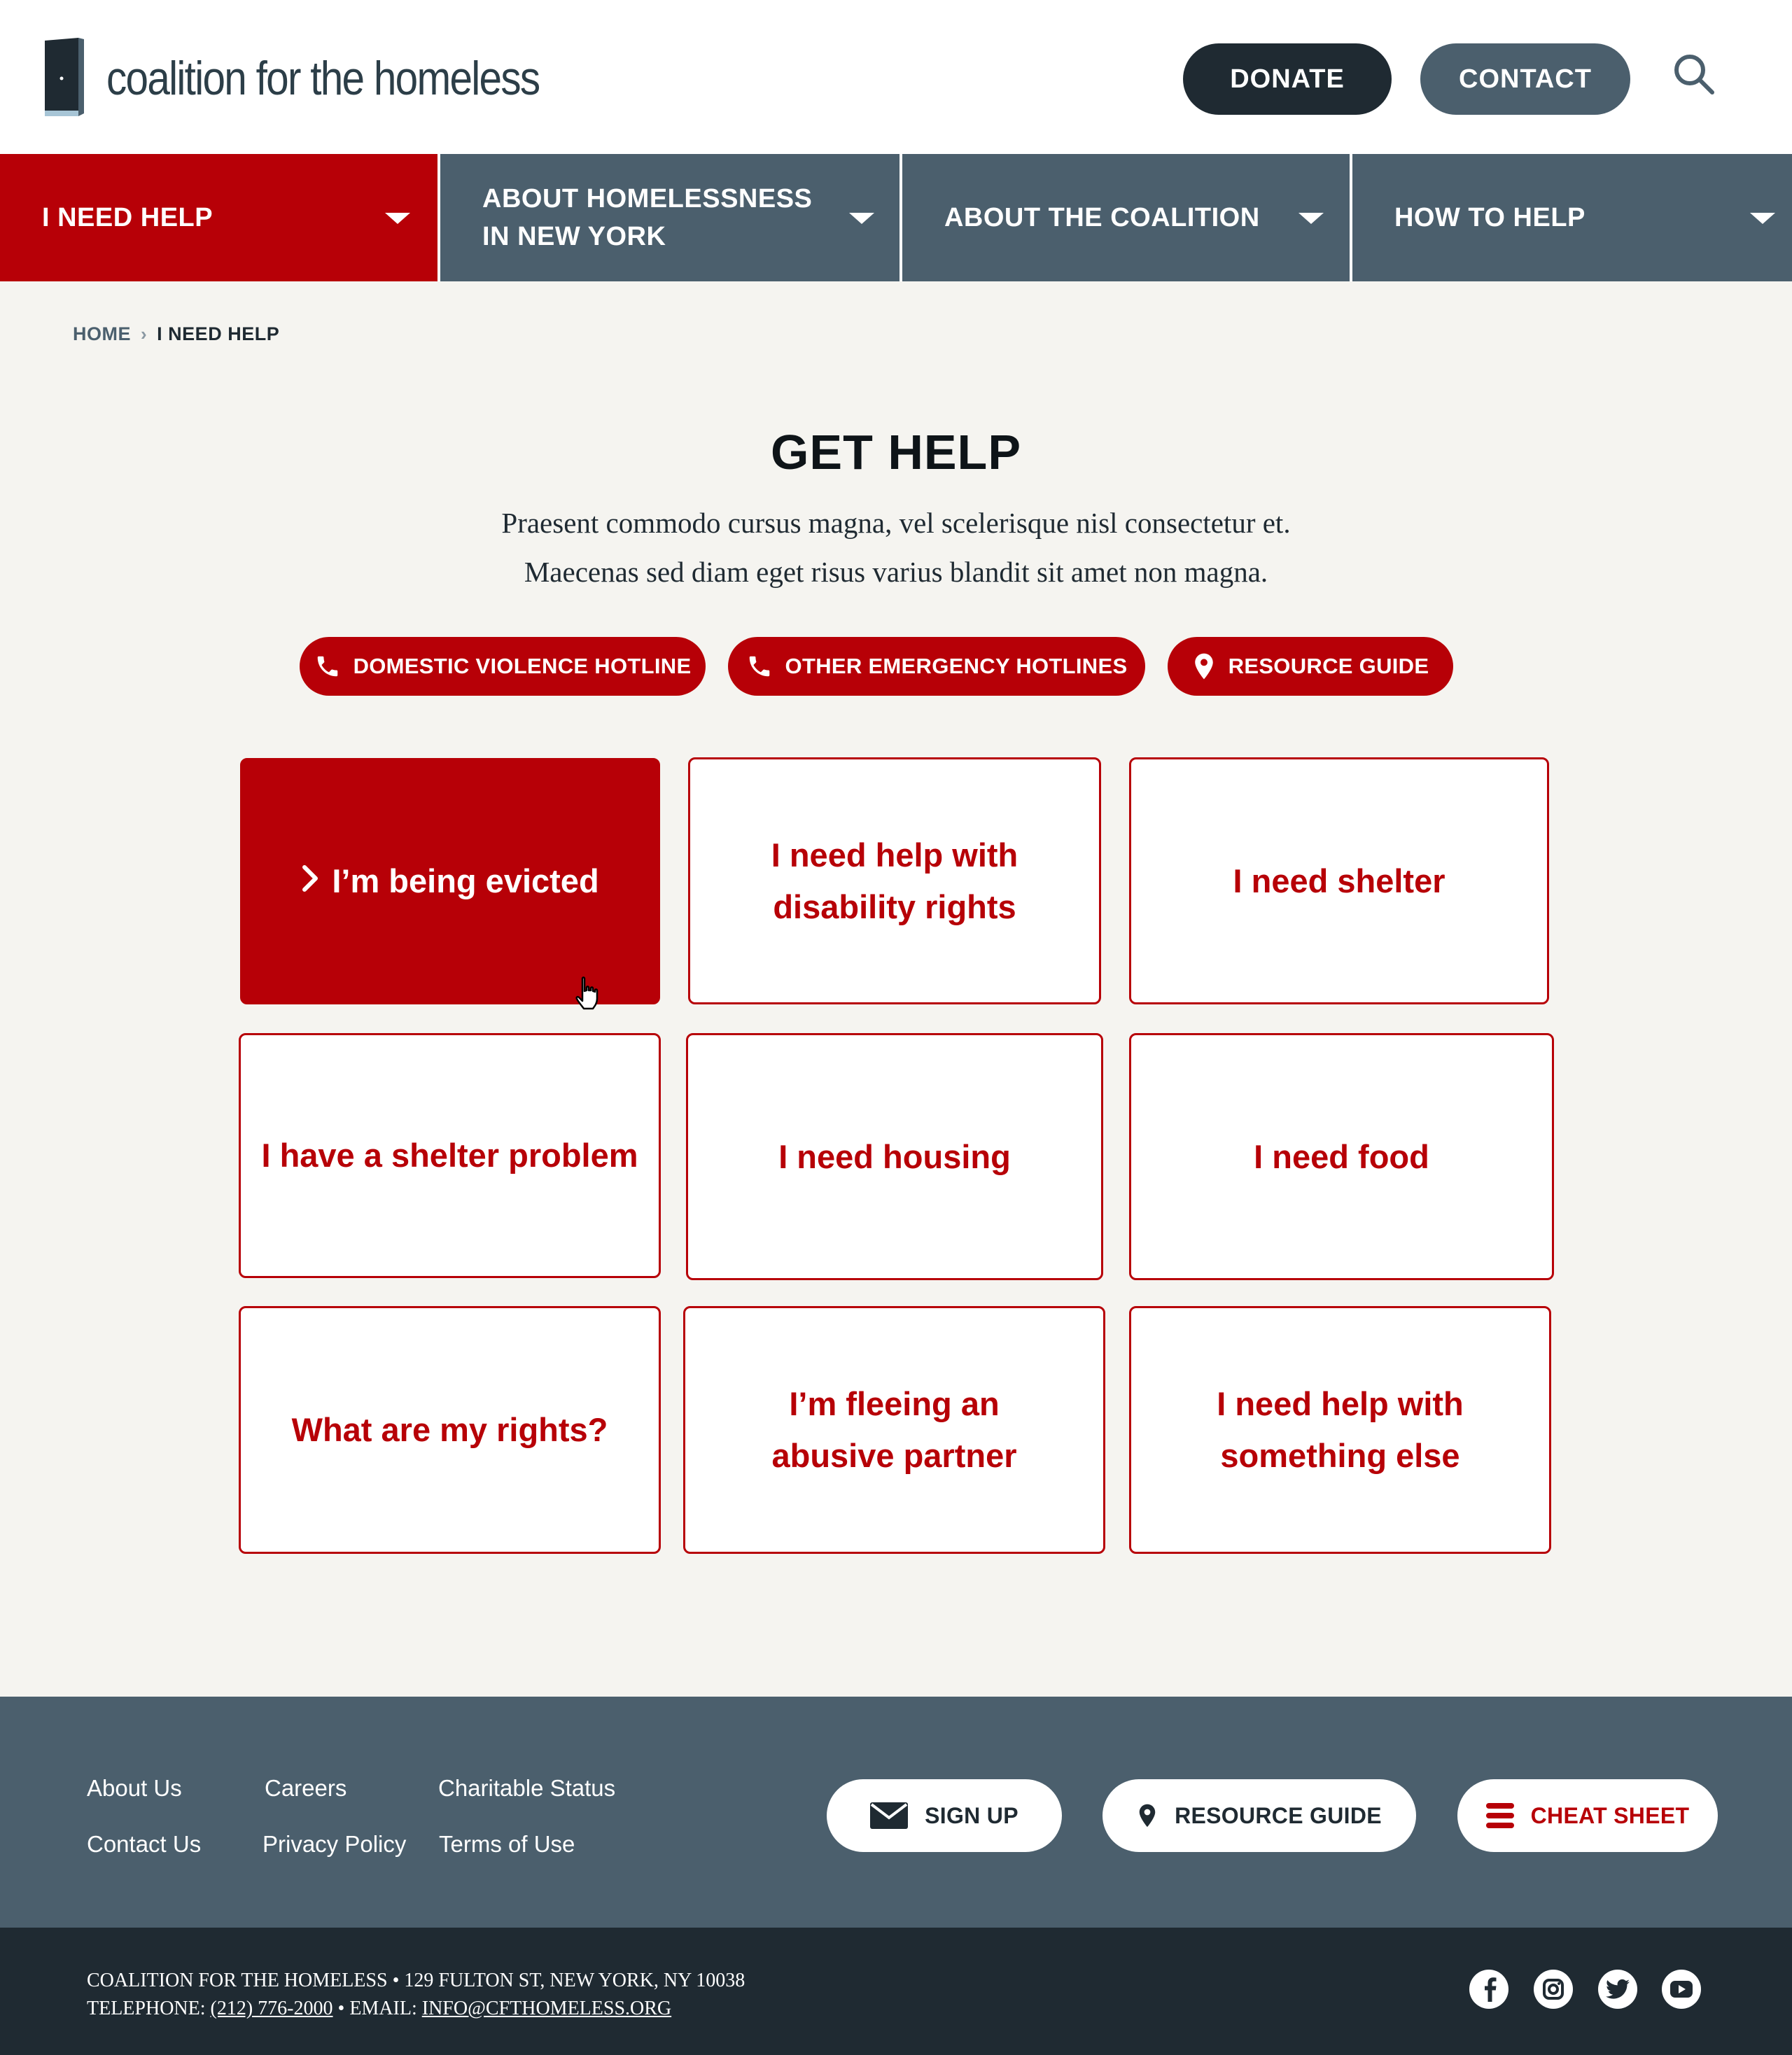  I want to click on help-card-fleeing-abusive-partner: I’m fleeing an abusive partner, so click(894, 1430).